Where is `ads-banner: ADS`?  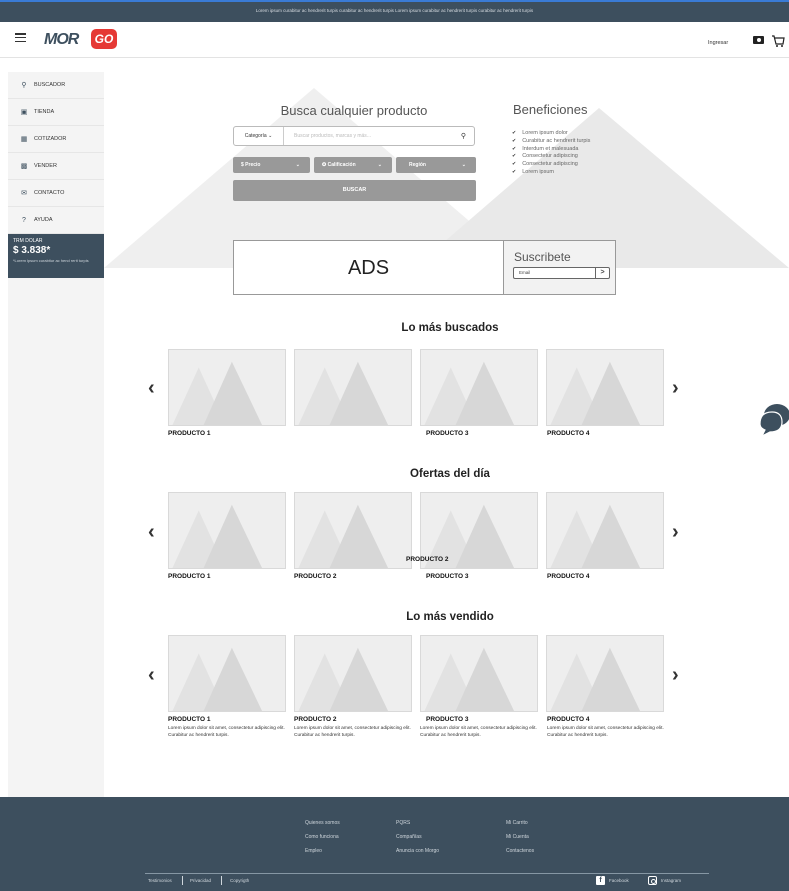 ads-banner: ADS is located at coordinates (368, 267).